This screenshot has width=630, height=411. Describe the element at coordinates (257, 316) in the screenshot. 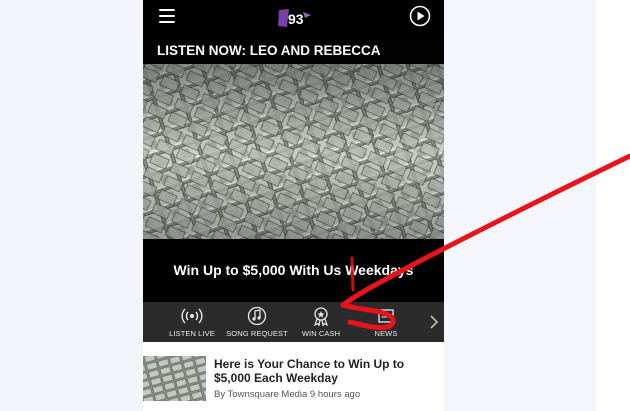

I see `music-note-icon` at that location.